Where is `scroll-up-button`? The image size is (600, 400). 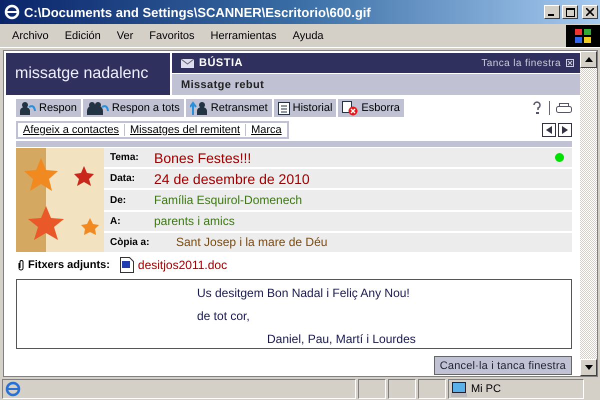 scroll-up-button is located at coordinates (588, 59).